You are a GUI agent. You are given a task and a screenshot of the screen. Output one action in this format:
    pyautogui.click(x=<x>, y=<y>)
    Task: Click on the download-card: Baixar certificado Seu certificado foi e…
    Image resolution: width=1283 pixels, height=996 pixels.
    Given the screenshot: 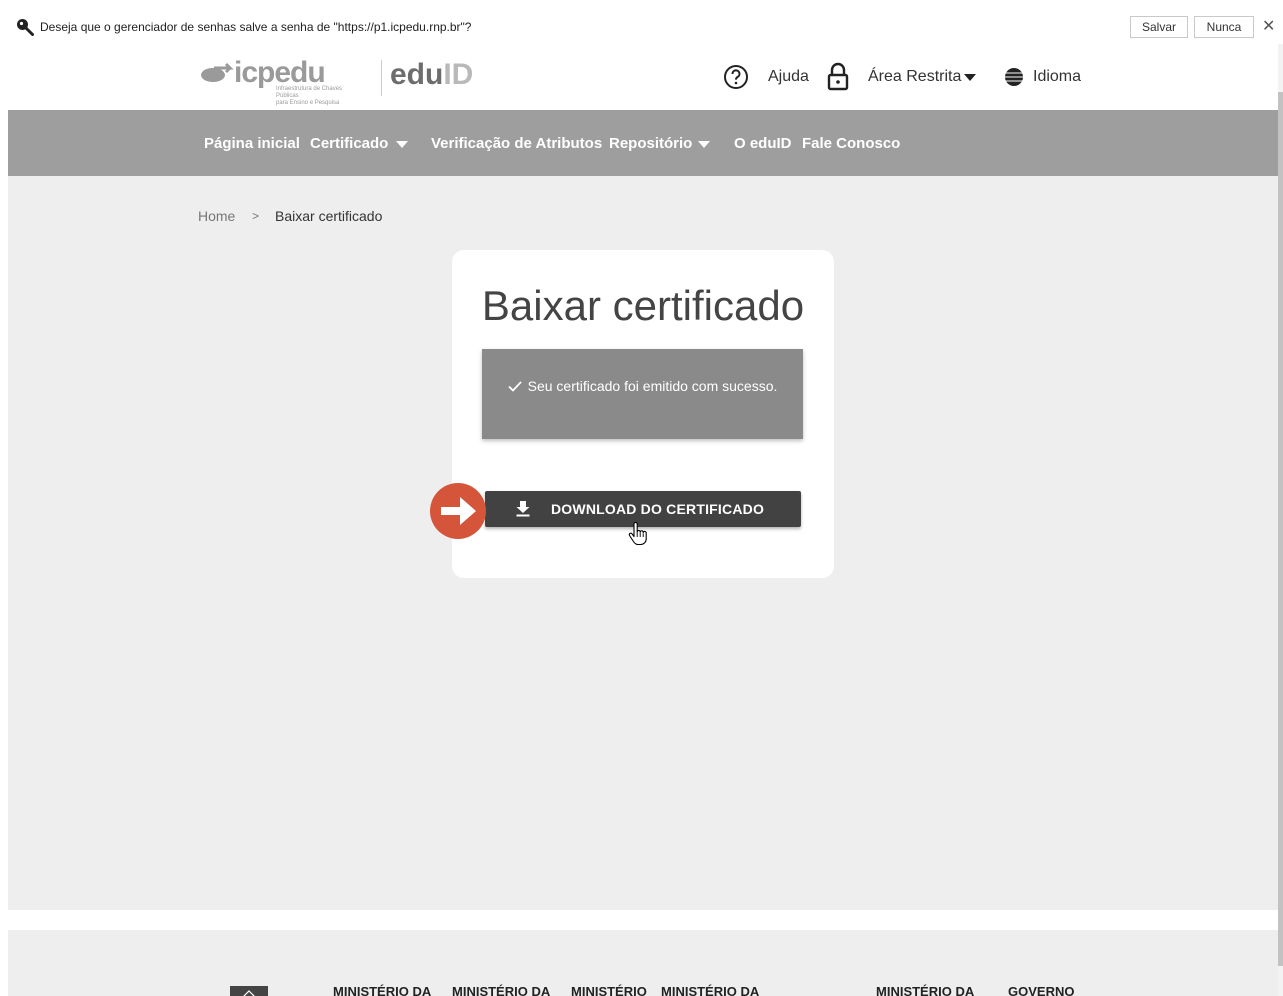 What is the action you would take?
    pyautogui.click(x=632, y=414)
    